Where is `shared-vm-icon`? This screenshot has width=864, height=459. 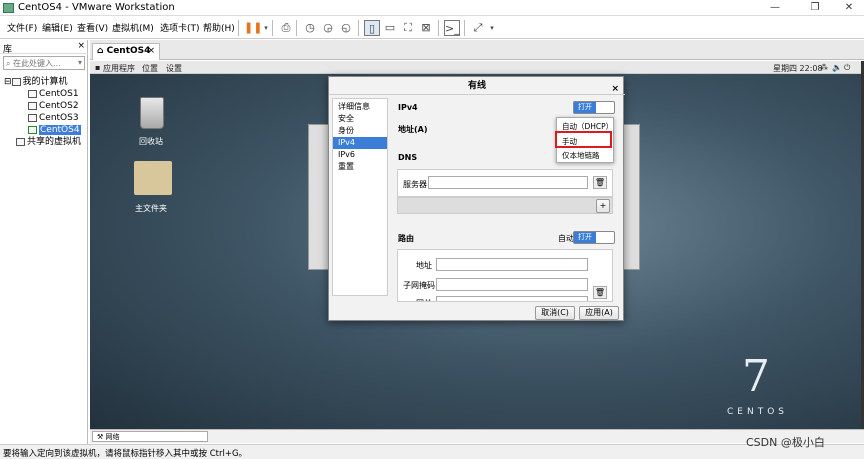 shared-vm-icon is located at coordinates (20, 141).